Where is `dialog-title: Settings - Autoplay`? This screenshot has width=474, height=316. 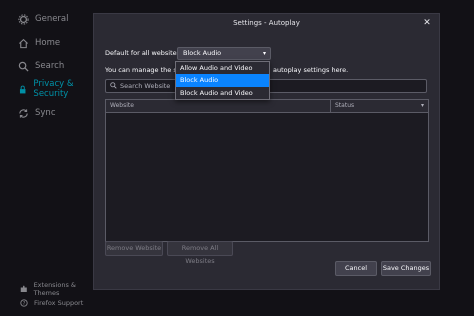 dialog-title: Settings - Autoplay is located at coordinates (266, 23).